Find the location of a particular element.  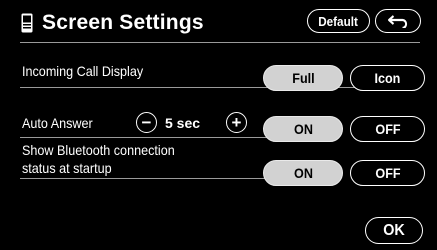

icon-option-label: Icon is located at coordinates (387, 78).